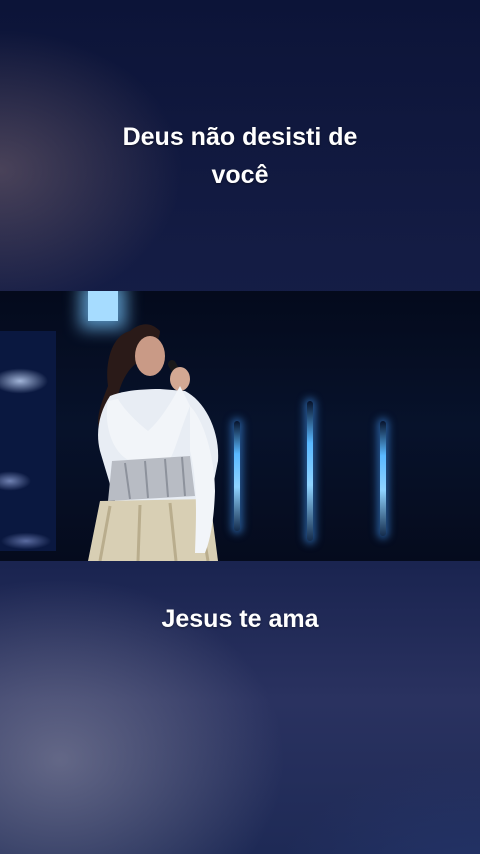  What do you see at coordinates (240, 156) in the screenshot?
I see `top-caption: Deus não desisti de você` at bounding box center [240, 156].